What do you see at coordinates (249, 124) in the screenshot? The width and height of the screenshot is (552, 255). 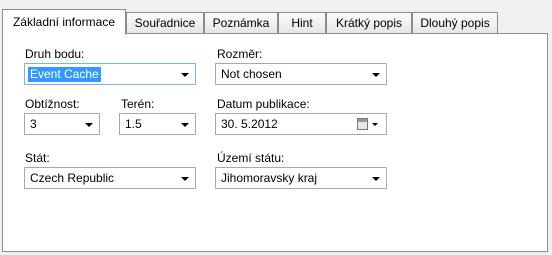 I see `publish-date-value: 30. 5.2012` at bounding box center [249, 124].